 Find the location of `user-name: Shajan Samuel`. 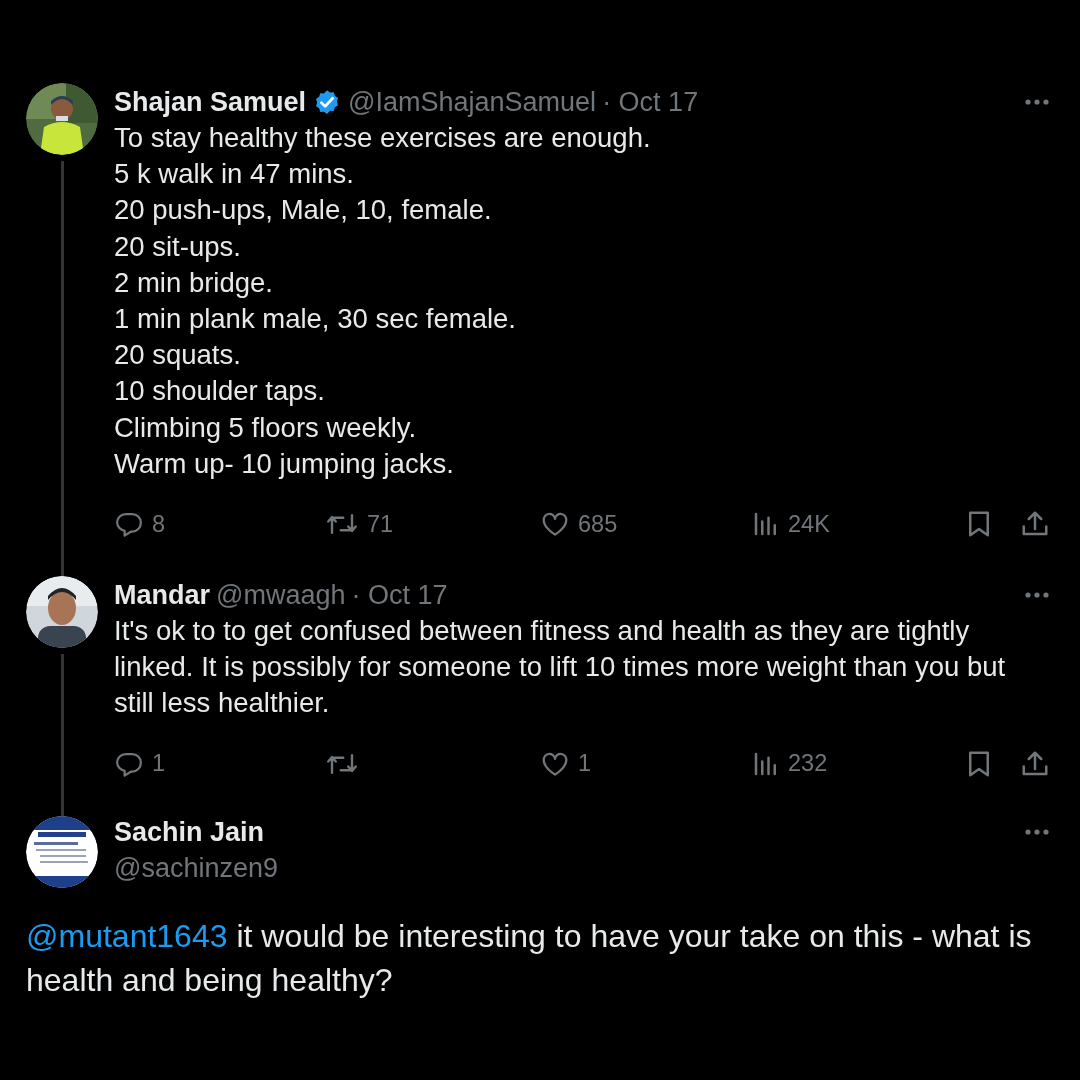

user-name: Shajan Samuel is located at coordinates (210, 102).